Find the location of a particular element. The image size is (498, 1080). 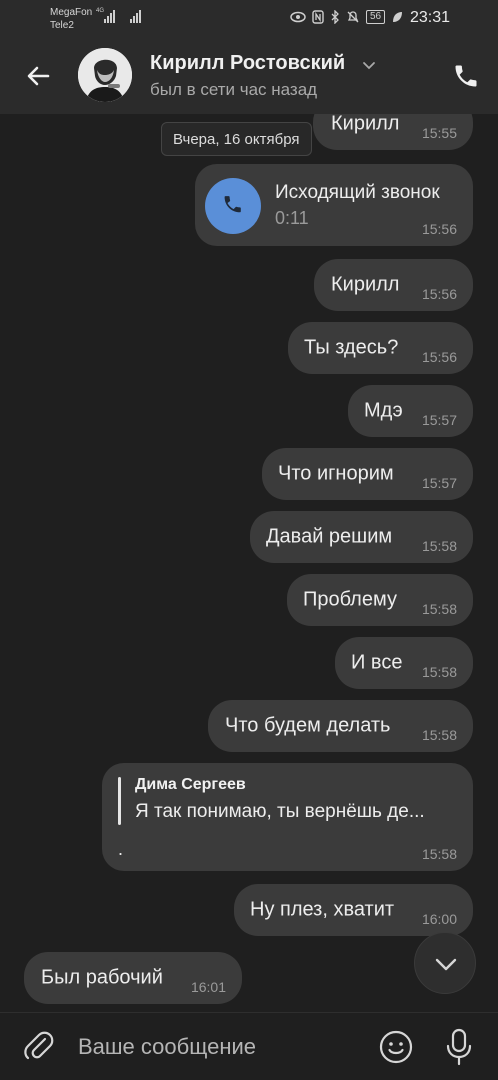

chat-header: Кирилл Ростовский был в сети час назад is located at coordinates (249, 75).